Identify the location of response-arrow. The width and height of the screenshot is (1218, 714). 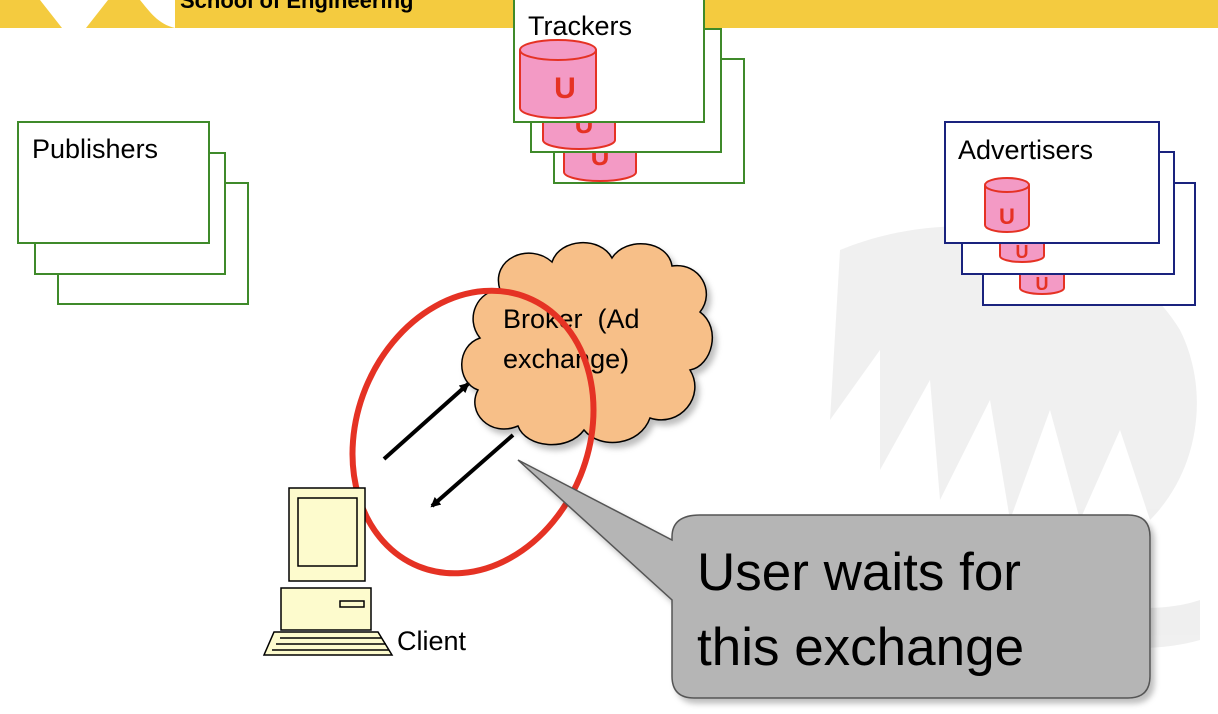
(472, 470).